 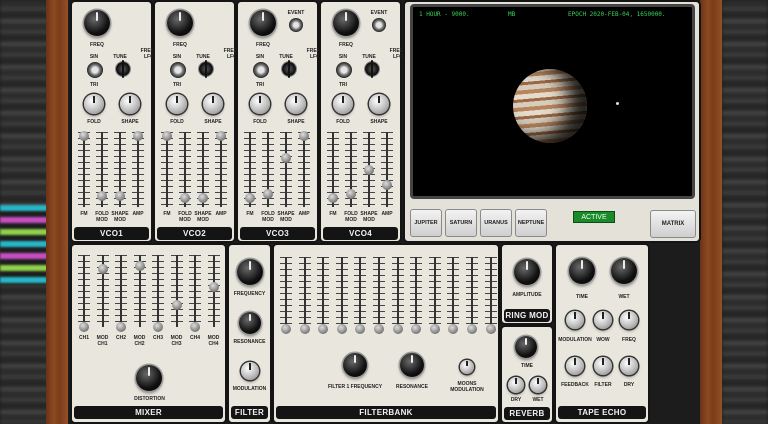 What do you see at coordinates (304, 169) in the screenshot?
I see `slider-track` at bounding box center [304, 169].